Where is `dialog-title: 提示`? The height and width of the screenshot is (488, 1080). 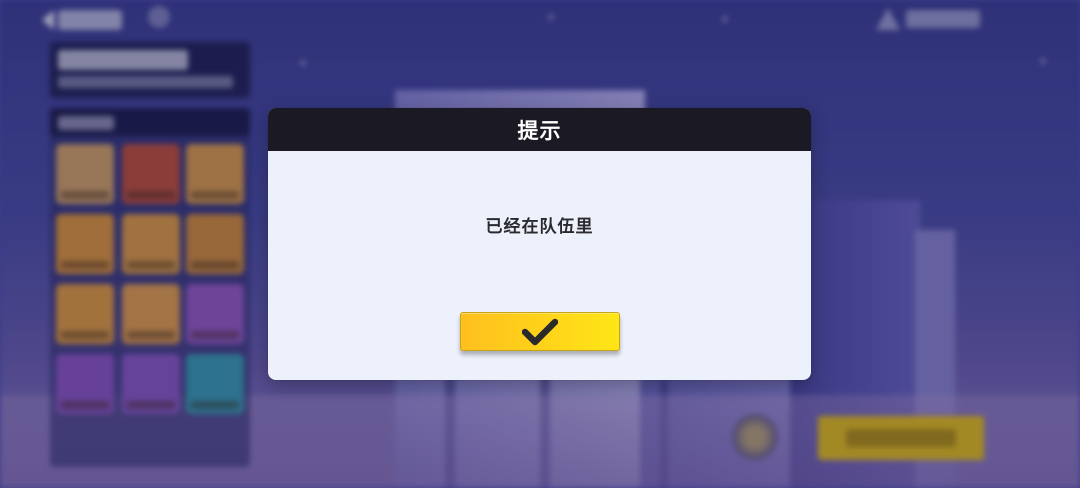 dialog-title: 提示 is located at coordinates (539, 130).